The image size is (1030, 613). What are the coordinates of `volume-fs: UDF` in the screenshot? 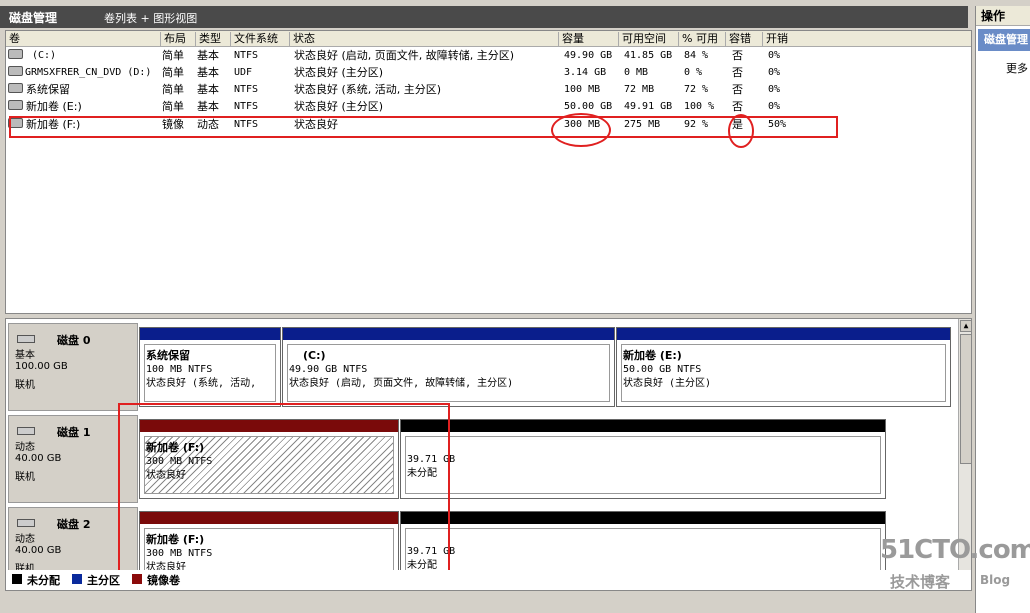 It's located at (243, 72).